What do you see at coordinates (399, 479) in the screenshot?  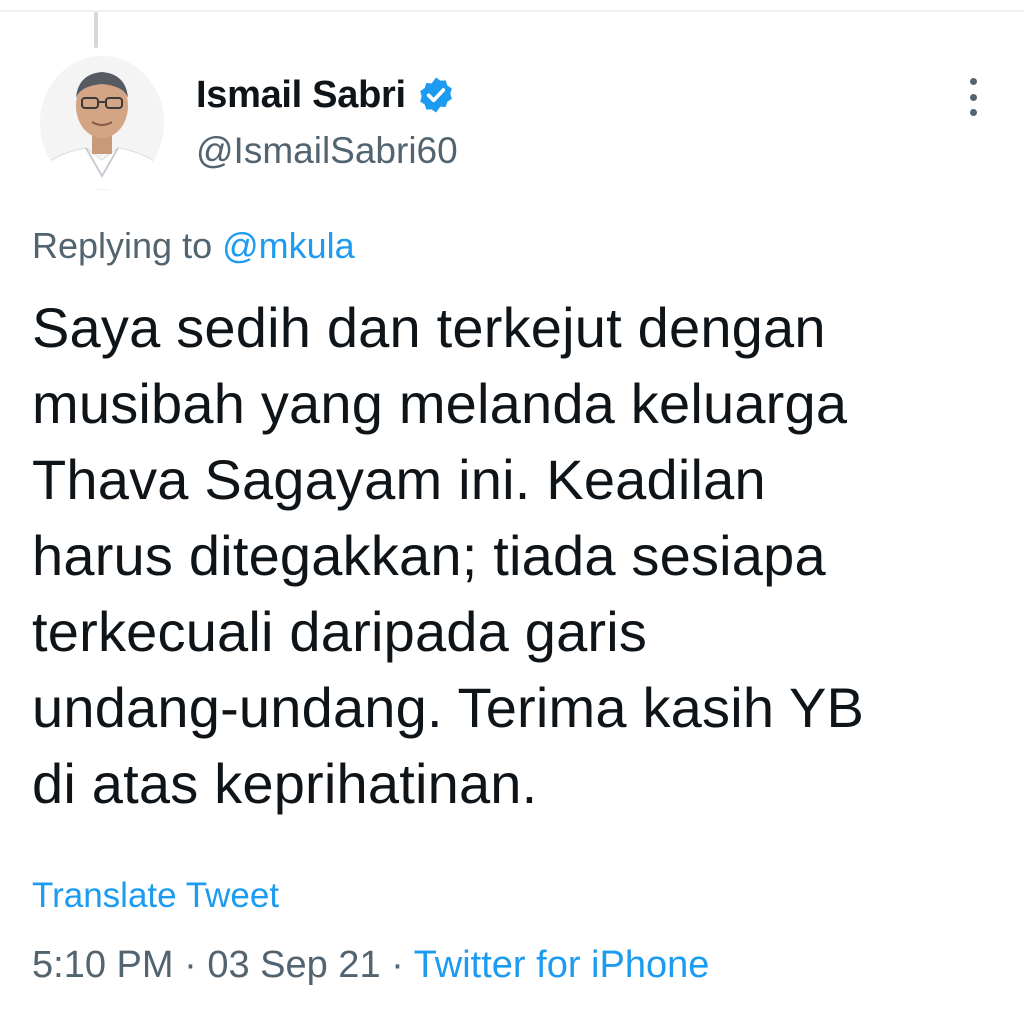 I see `tweet-text-line: Thava Sagayam ini. Keadilan` at bounding box center [399, 479].